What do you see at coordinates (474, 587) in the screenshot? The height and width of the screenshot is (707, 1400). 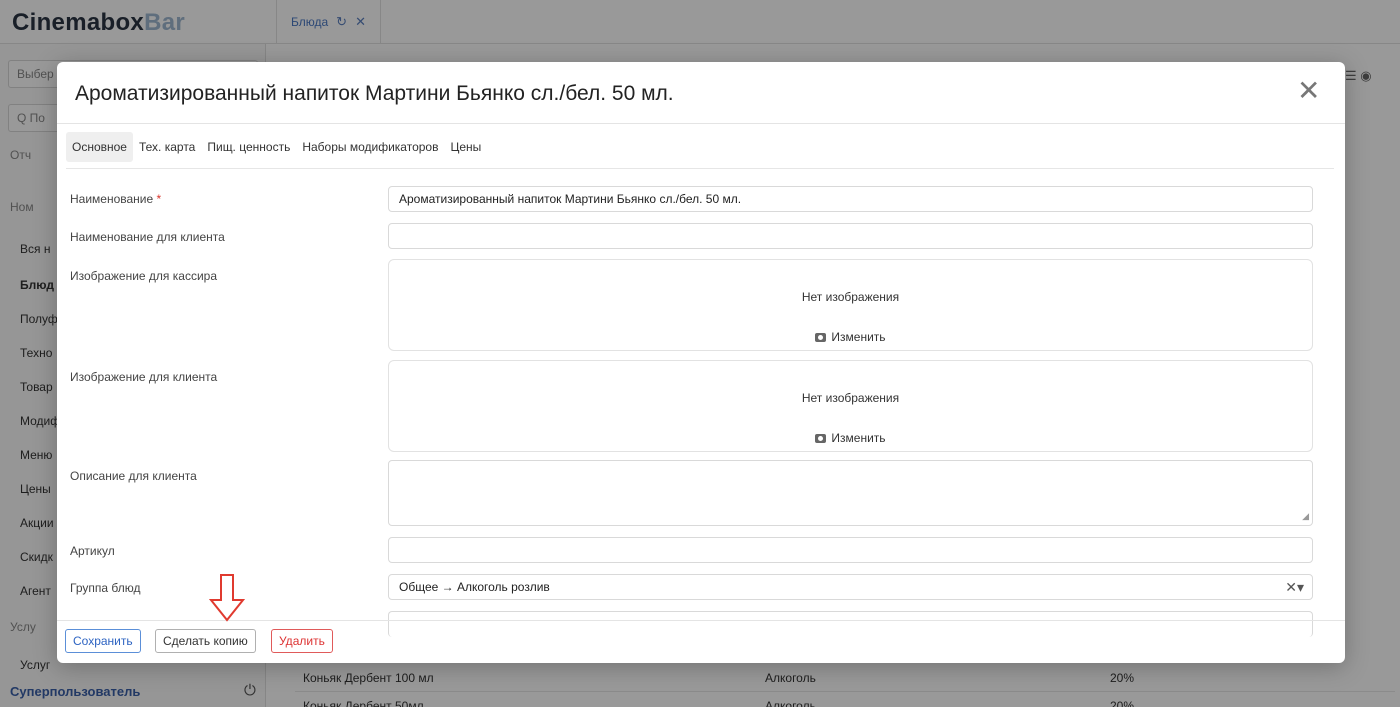 I see `group-select-value: Общее → Алкоголь розлив` at bounding box center [474, 587].